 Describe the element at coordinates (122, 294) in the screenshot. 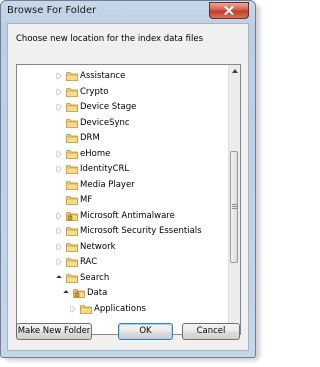

I see `tree-item: Data` at that location.